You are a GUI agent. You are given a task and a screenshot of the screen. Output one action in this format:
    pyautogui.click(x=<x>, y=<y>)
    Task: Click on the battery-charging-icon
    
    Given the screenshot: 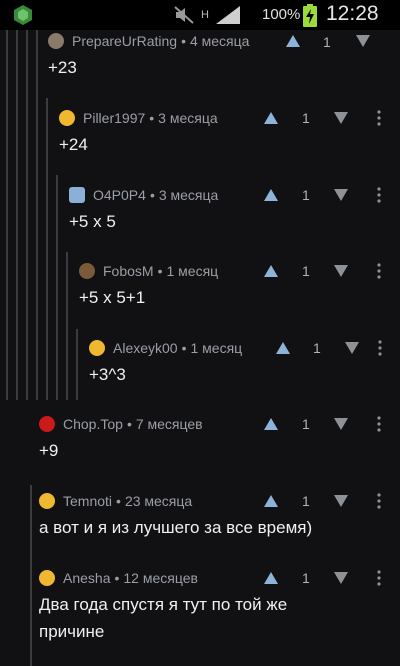 What is the action you would take?
    pyautogui.click(x=310, y=15)
    